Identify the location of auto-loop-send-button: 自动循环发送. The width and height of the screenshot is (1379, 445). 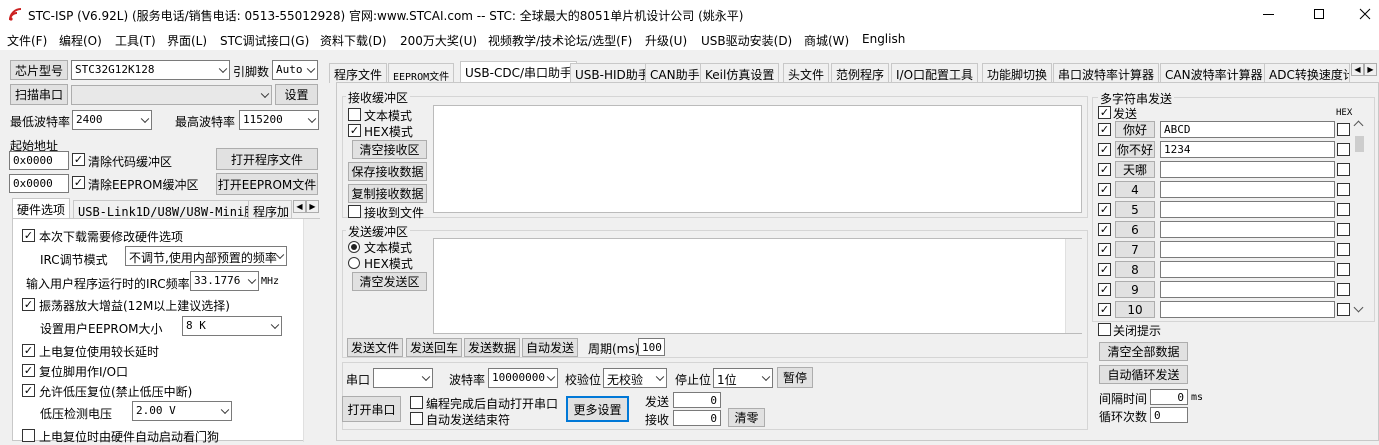
(1143, 374).